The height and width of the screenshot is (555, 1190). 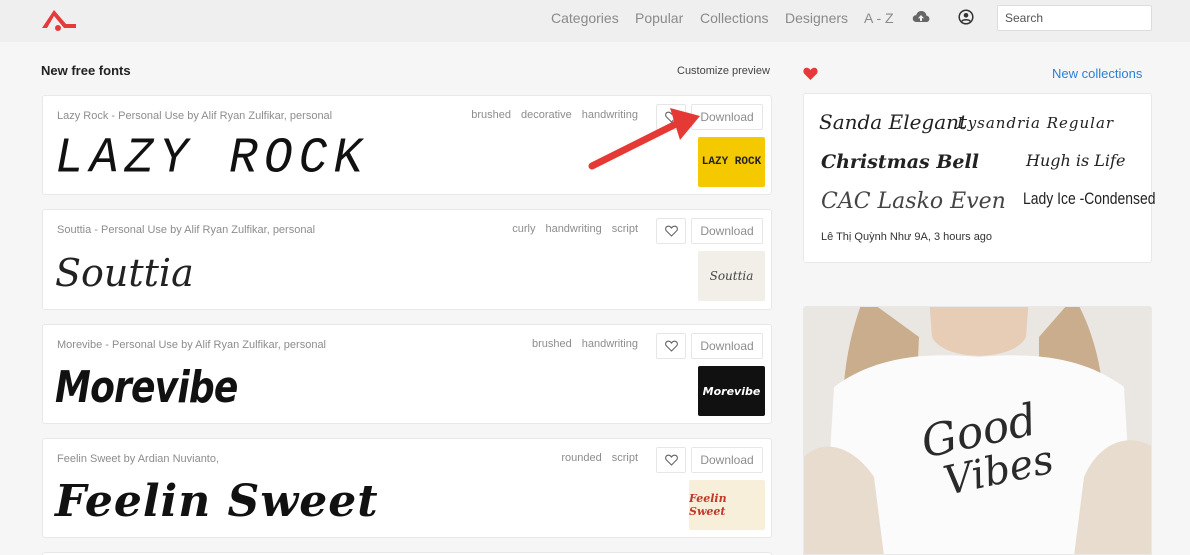 I want to click on font-thumbnail: Feelin Sweet, so click(x=727, y=505).